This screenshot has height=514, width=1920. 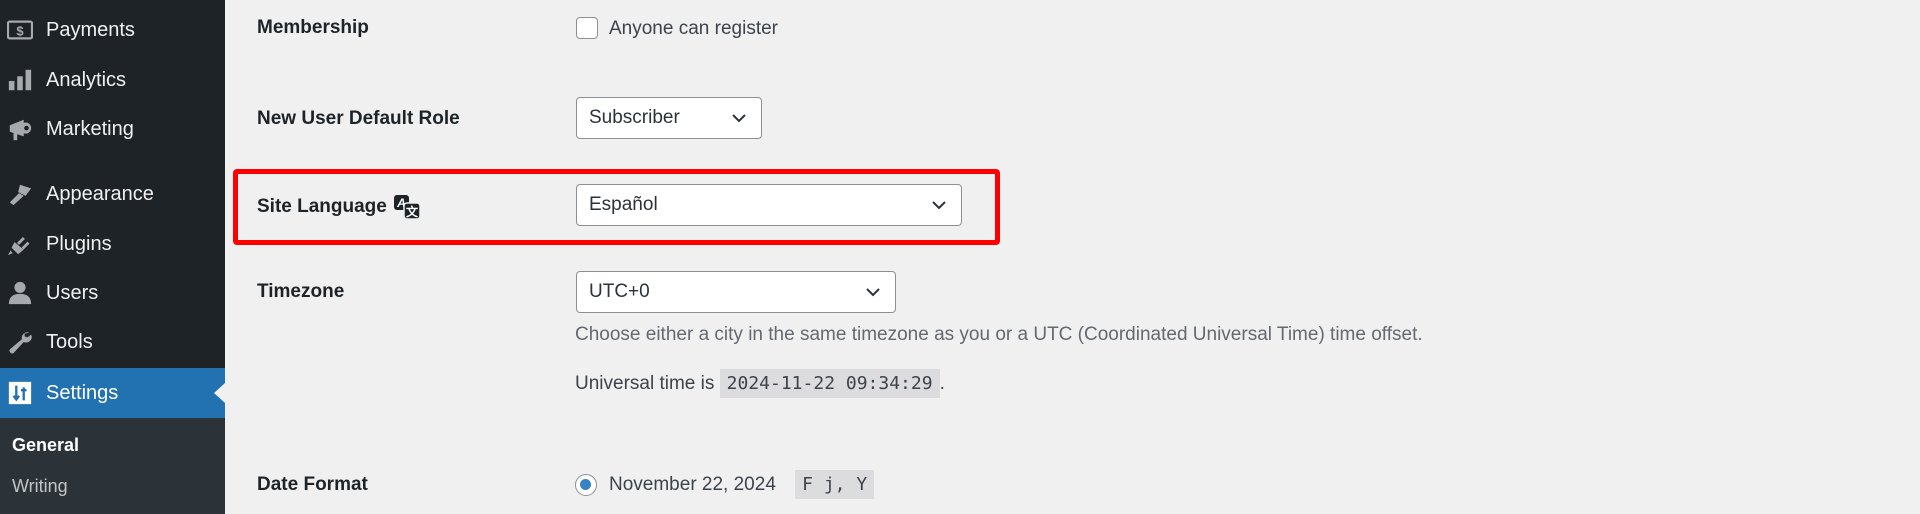 What do you see at coordinates (835, 484) in the screenshot?
I see `date-format-code: F j, Y` at bounding box center [835, 484].